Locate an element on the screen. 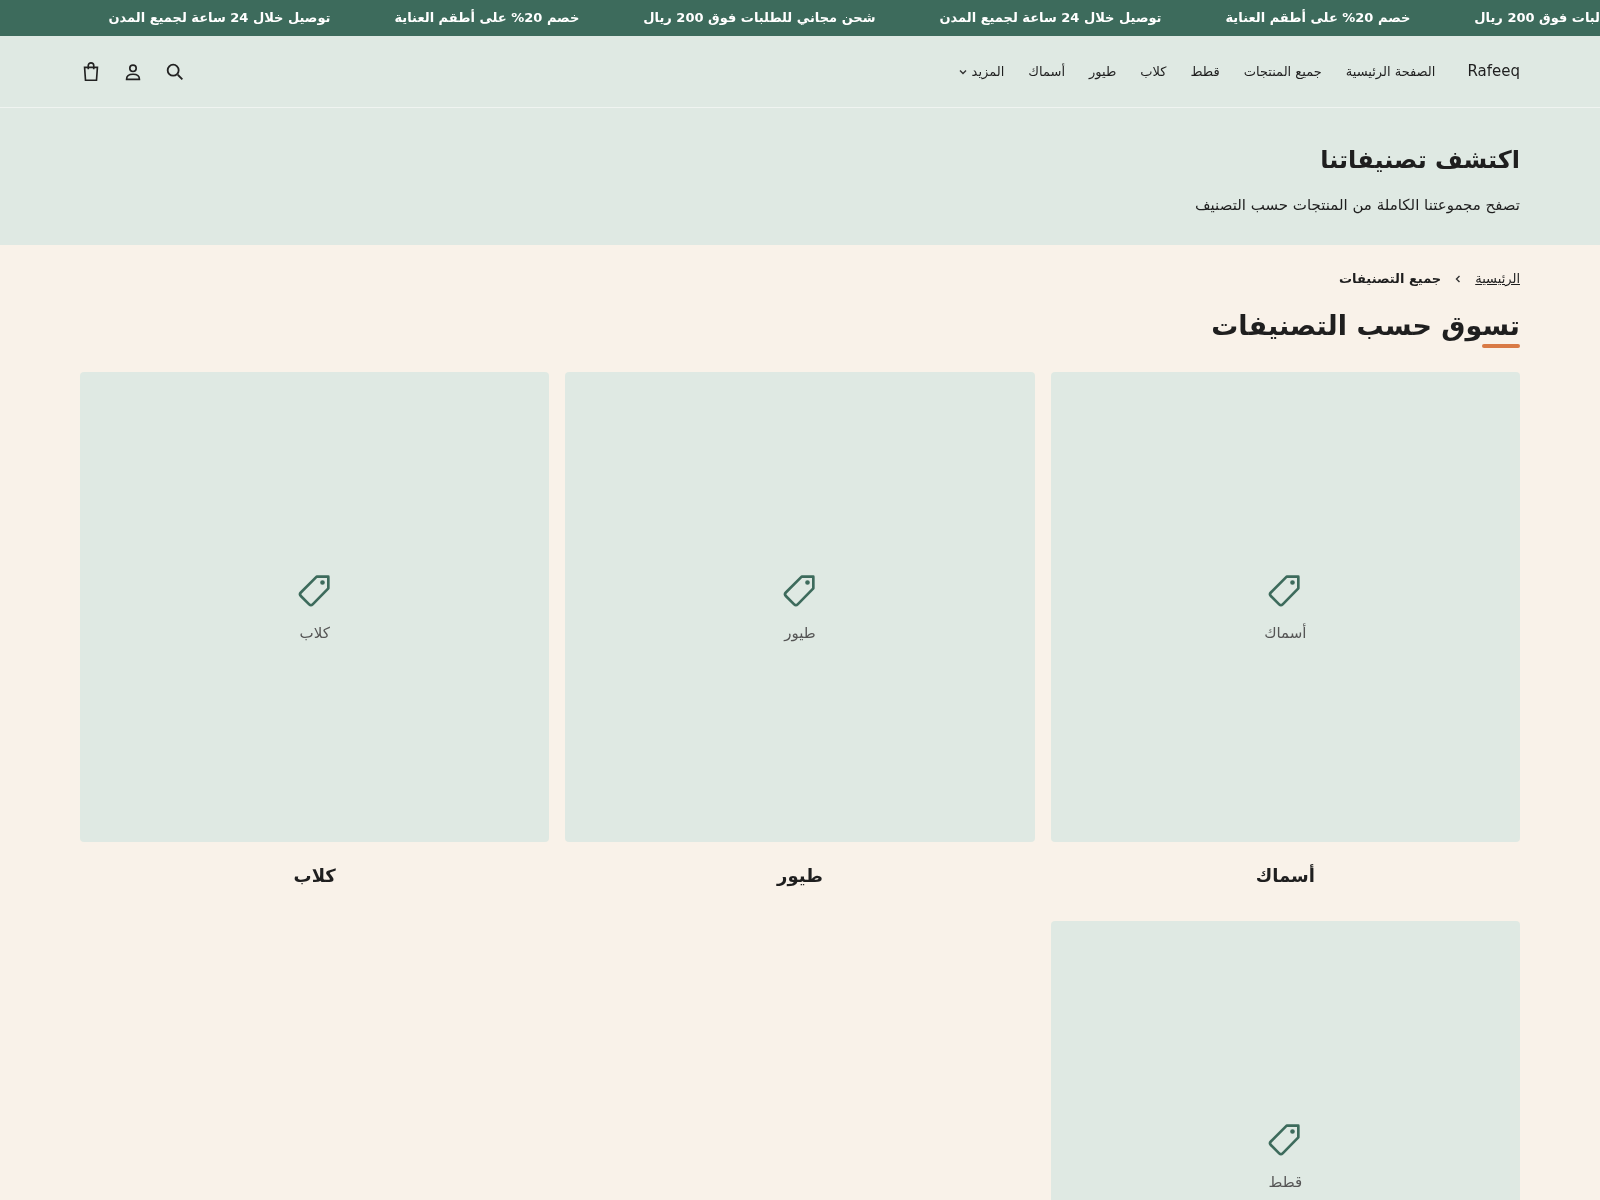  store-logo: Rafeeq is located at coordinates (1493, 71).